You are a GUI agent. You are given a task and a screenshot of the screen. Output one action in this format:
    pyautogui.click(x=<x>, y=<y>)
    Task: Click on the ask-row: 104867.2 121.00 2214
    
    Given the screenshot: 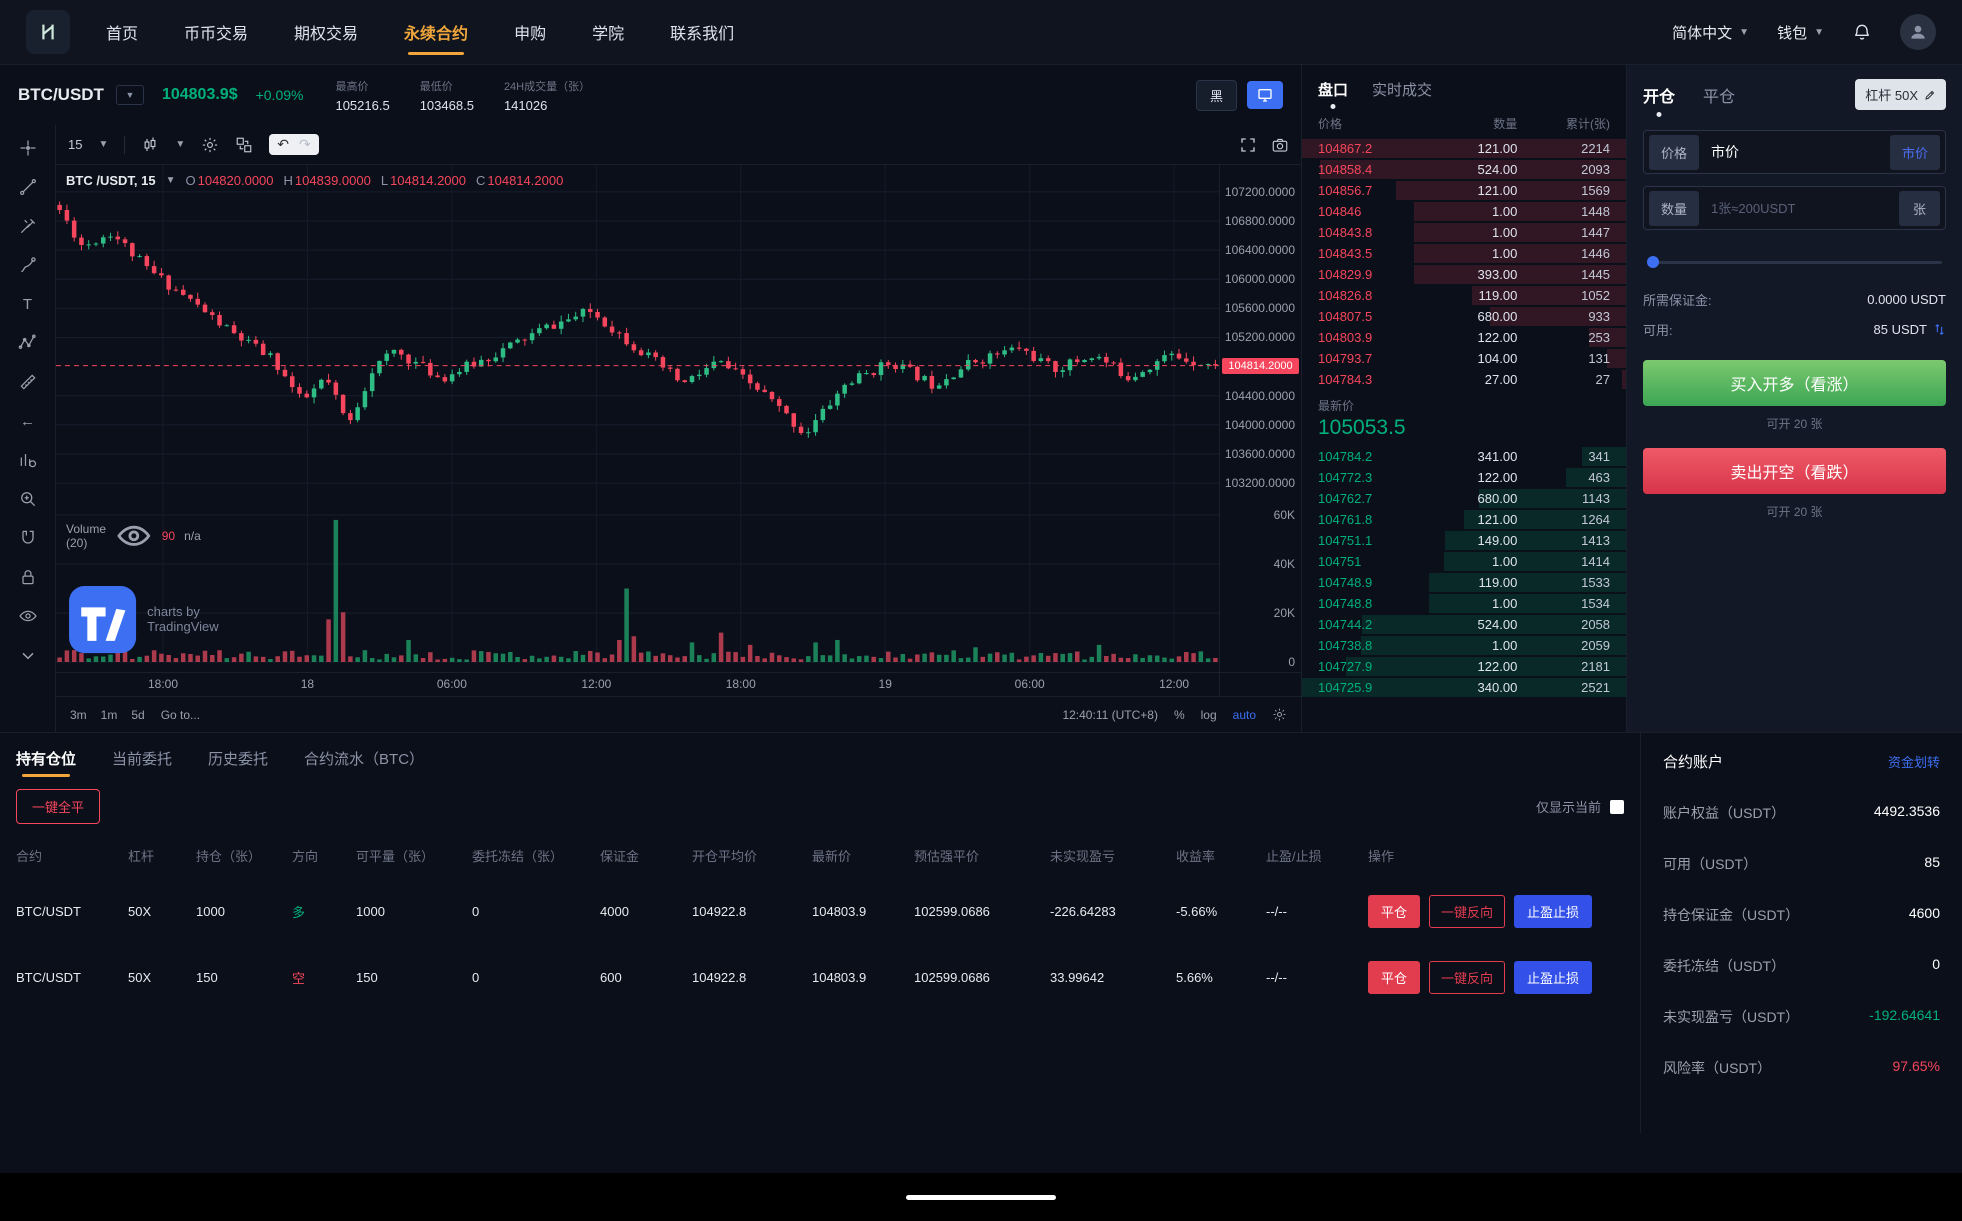 What is the action you would take?
    pyautogui.click(x=1464, y=148)
    